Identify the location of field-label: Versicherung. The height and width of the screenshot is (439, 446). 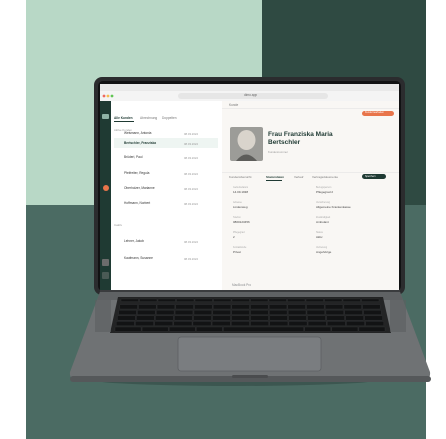
(323, 202).